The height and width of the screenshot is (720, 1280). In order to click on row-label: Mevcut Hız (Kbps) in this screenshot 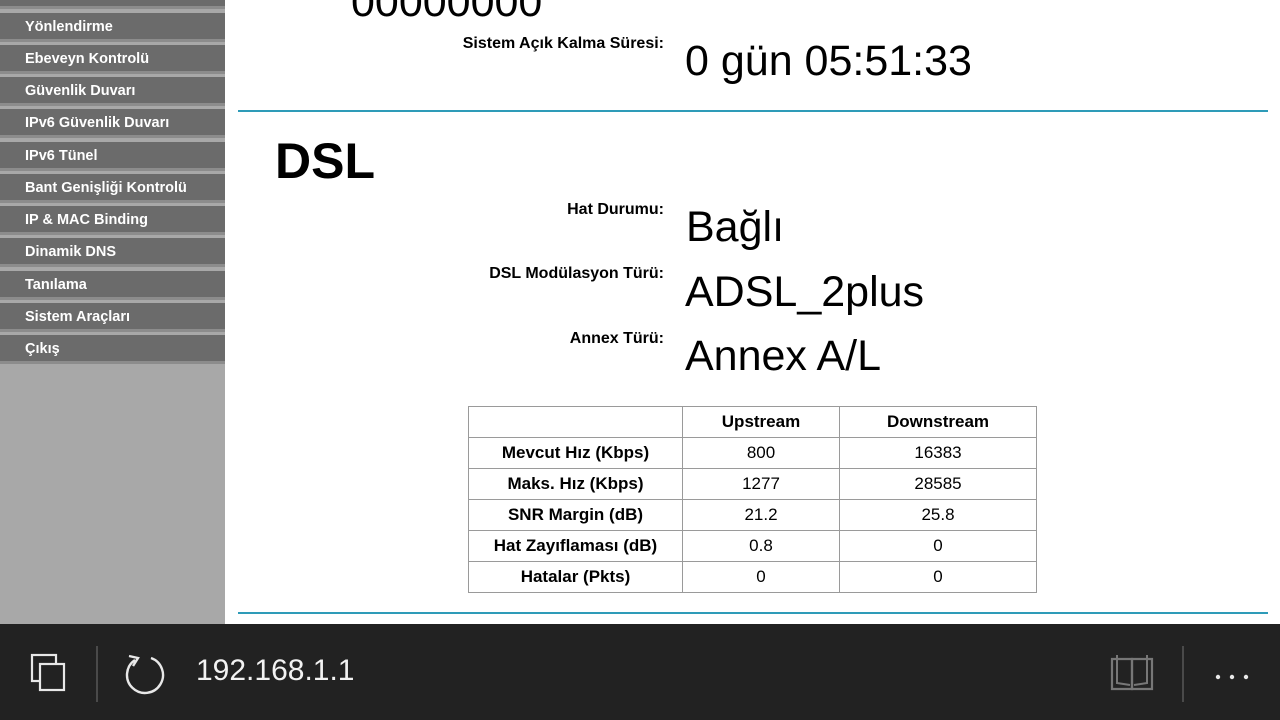, I will do `click(575, 453)`.